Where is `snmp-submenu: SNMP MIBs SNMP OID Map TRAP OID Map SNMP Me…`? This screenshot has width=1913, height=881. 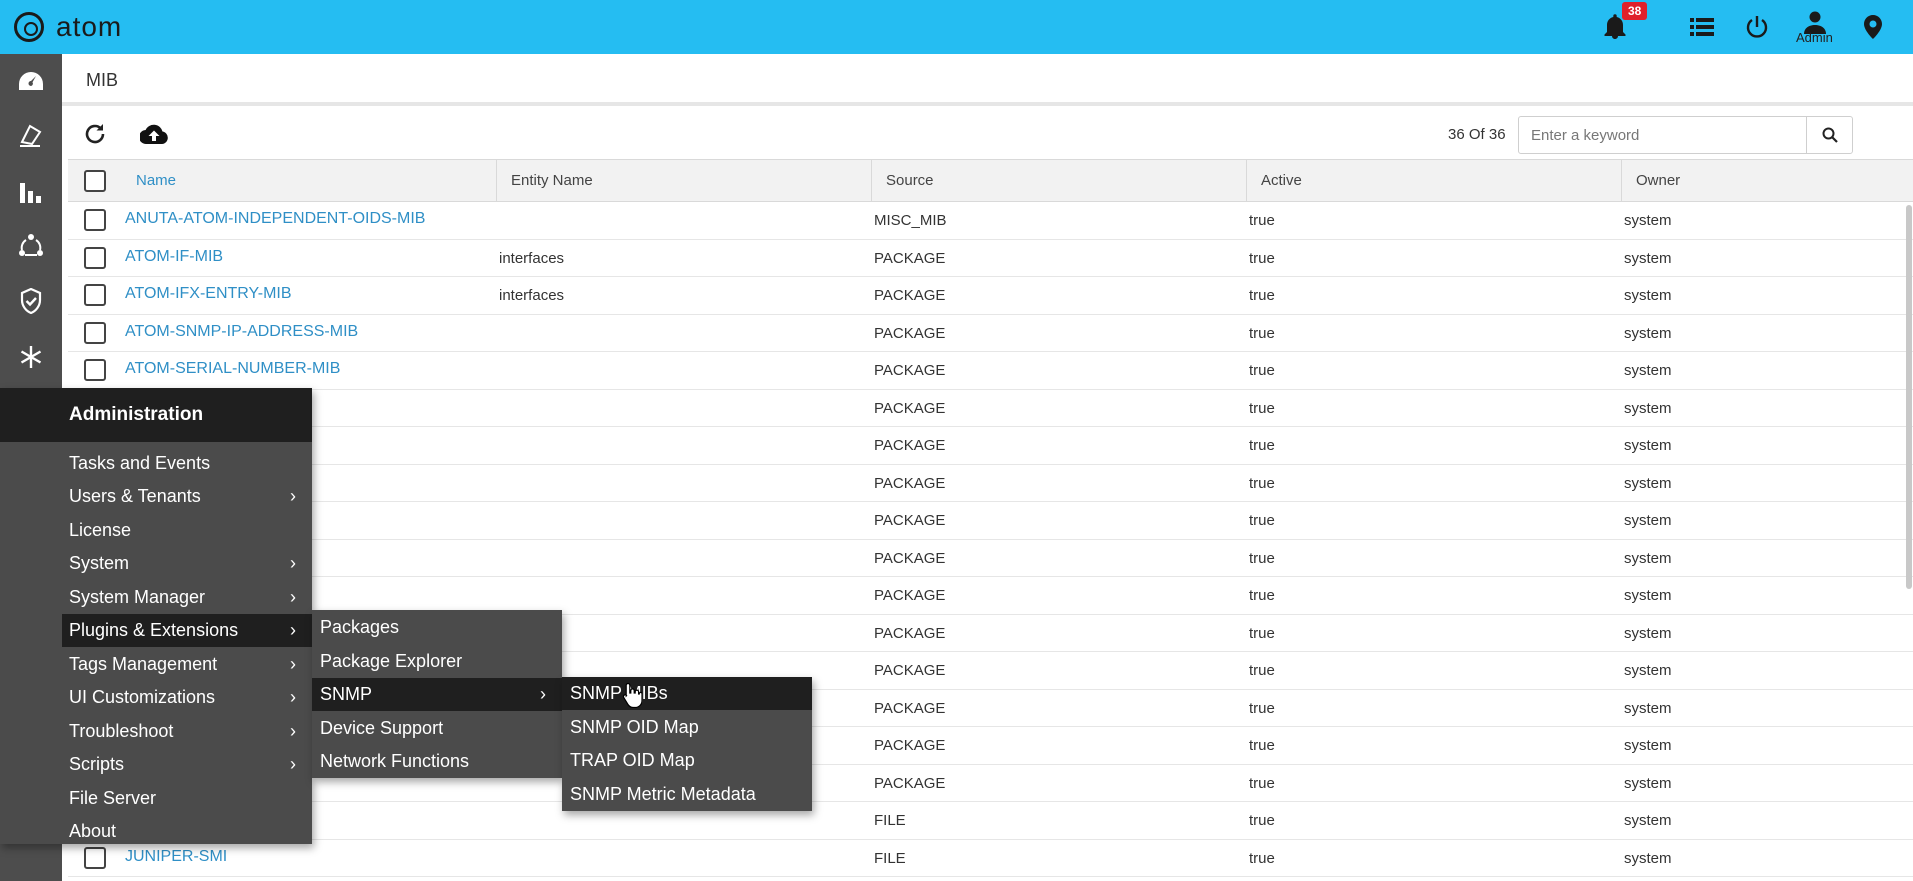 snmp-submenu: SNMP MIBs SNMP OID Map TRAP OID Map SNMP Me… is located at coordinates (687, 744).